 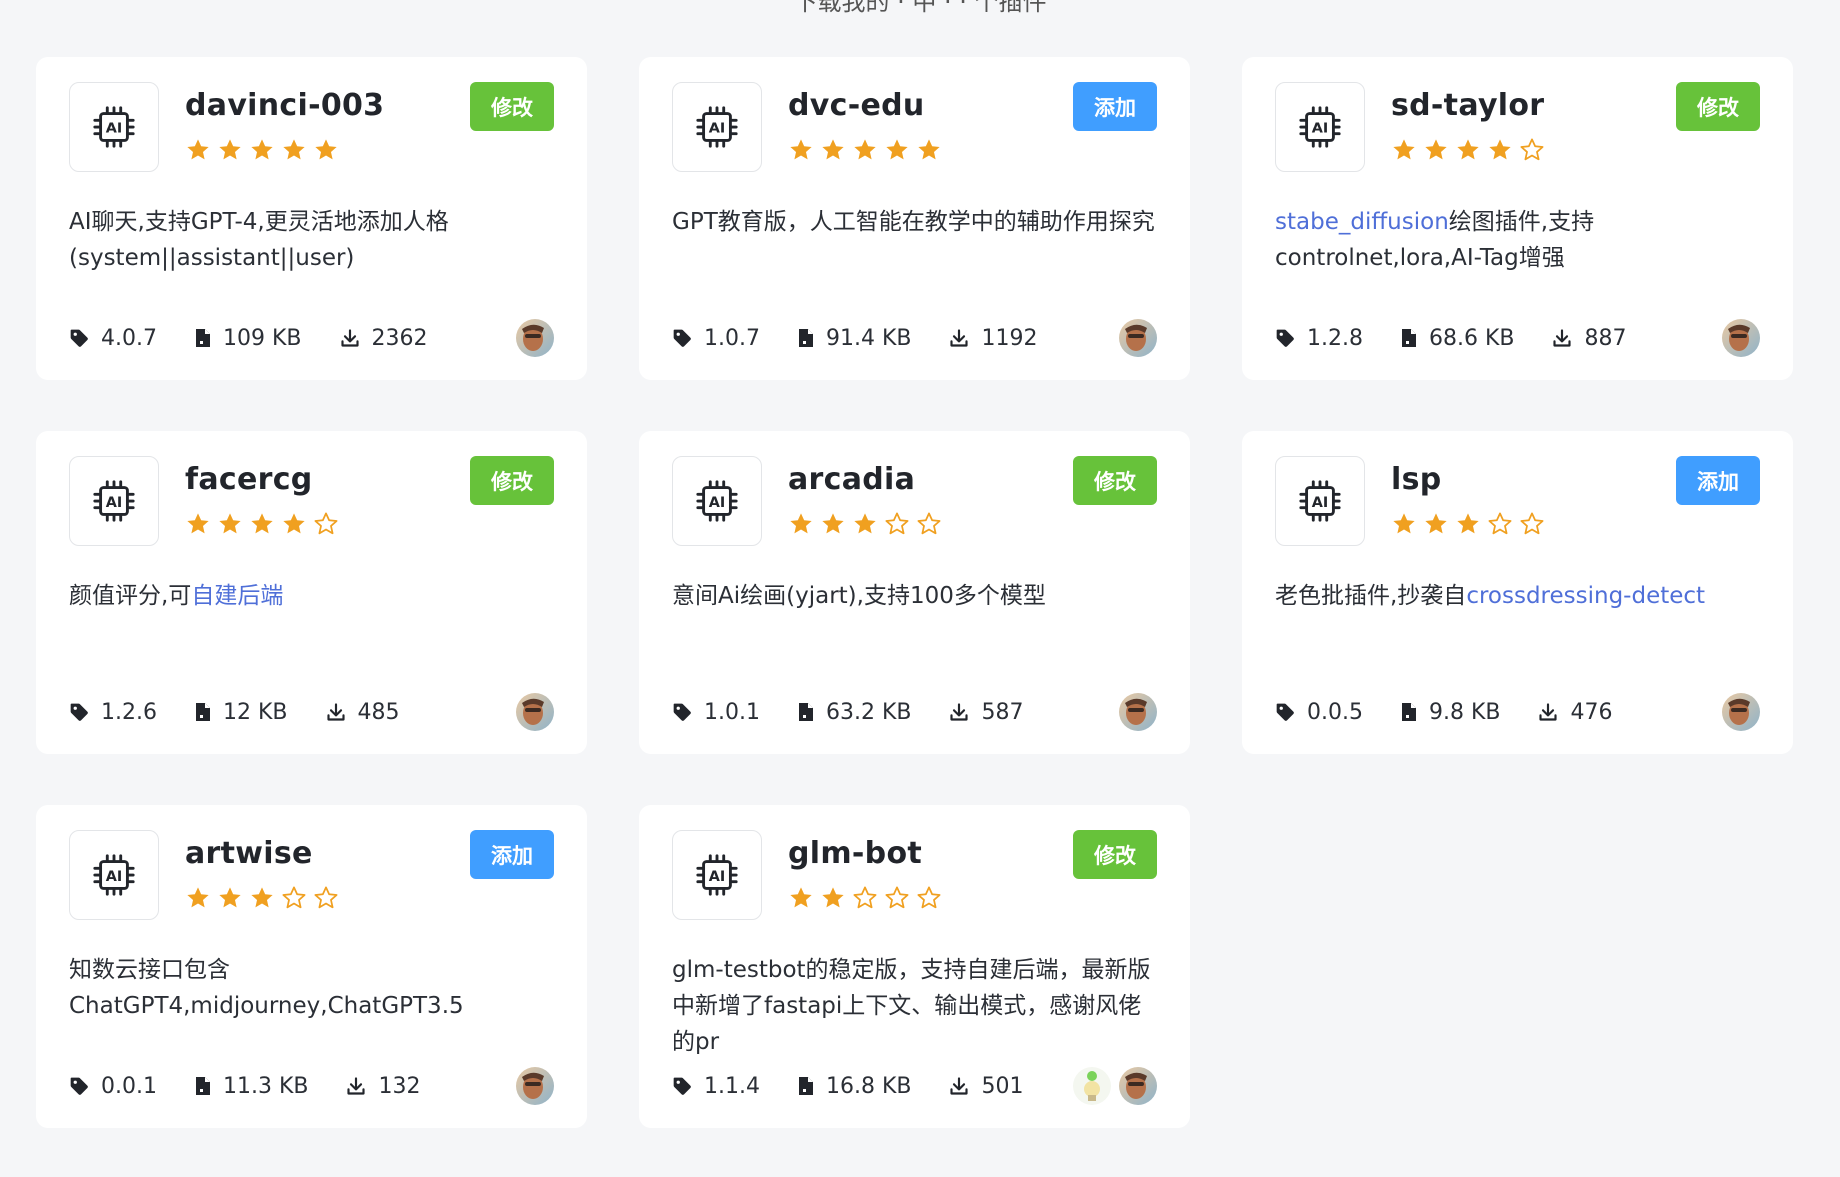 I want to click on description-link: crossdressing-detect, so click(x=1585, y=596).